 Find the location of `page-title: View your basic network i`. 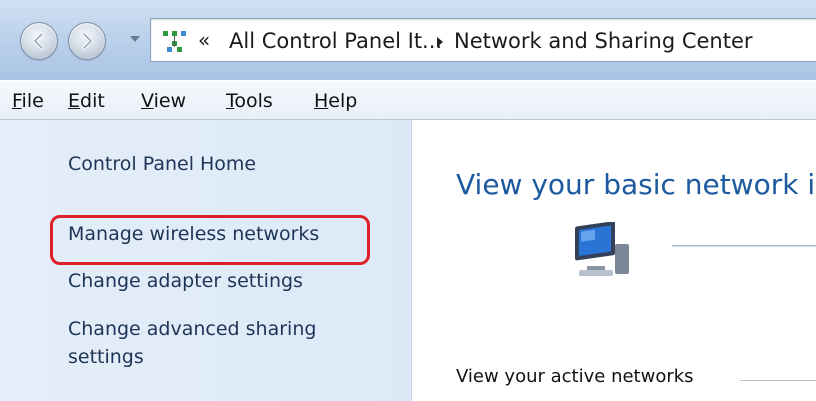

page-title: View your basic network i is located at coordinates (636, 184).